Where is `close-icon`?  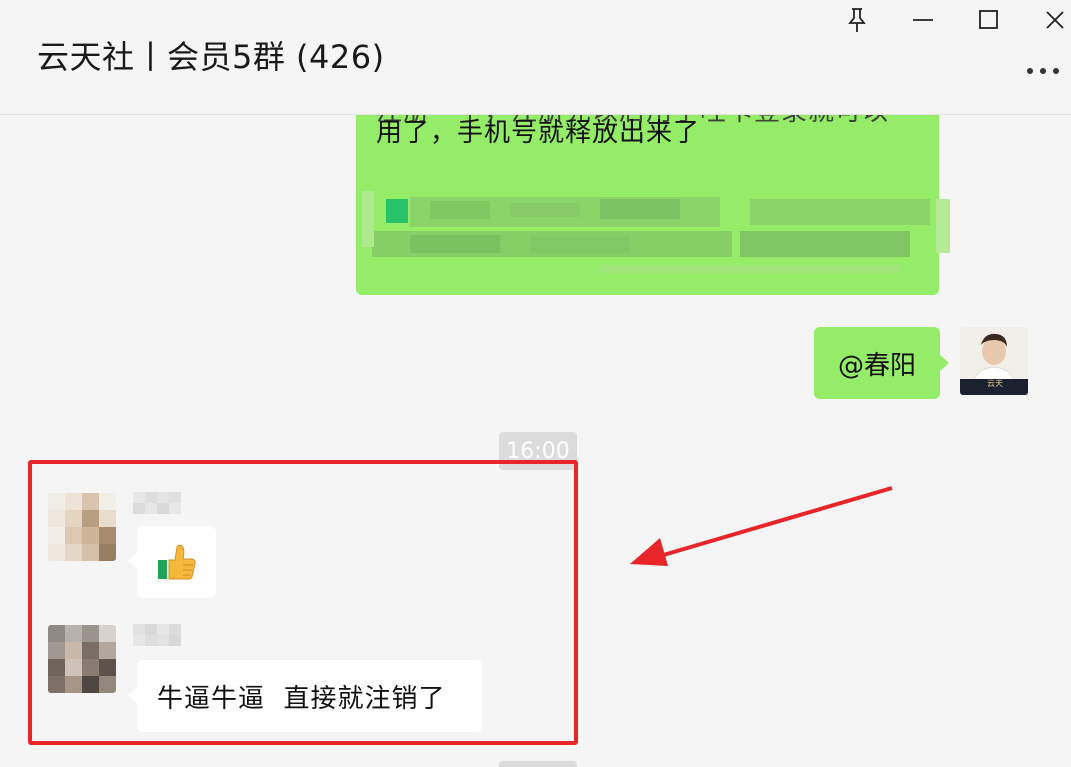 close-icon is located at coordinates (1052, 20).